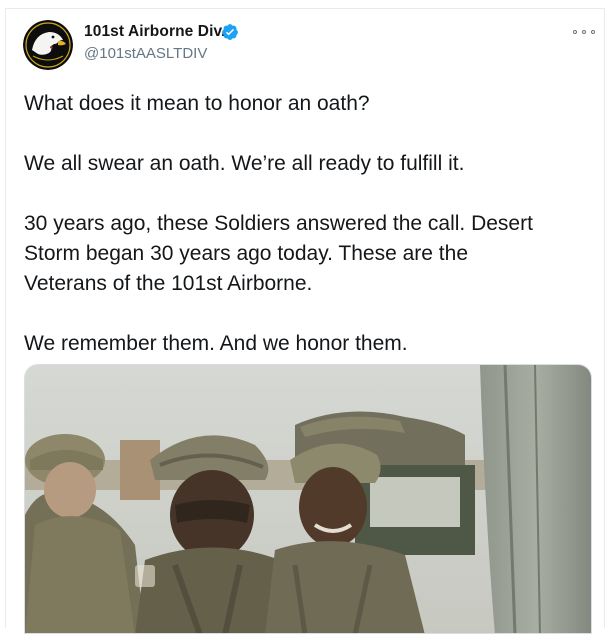 The height and width of the screenshot is (634, 610). I want to click on screaming-eagle-patch-icon, so click(48, 45).